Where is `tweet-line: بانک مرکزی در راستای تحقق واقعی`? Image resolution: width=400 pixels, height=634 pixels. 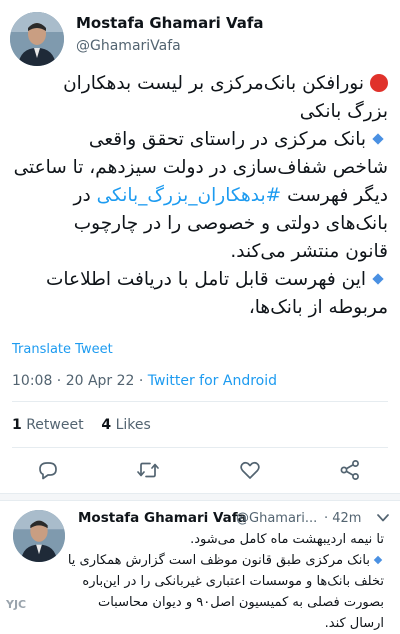
tweet-line: بانک مرکزی در راستای تحقق واقعی is located at coordinates (198, 140).